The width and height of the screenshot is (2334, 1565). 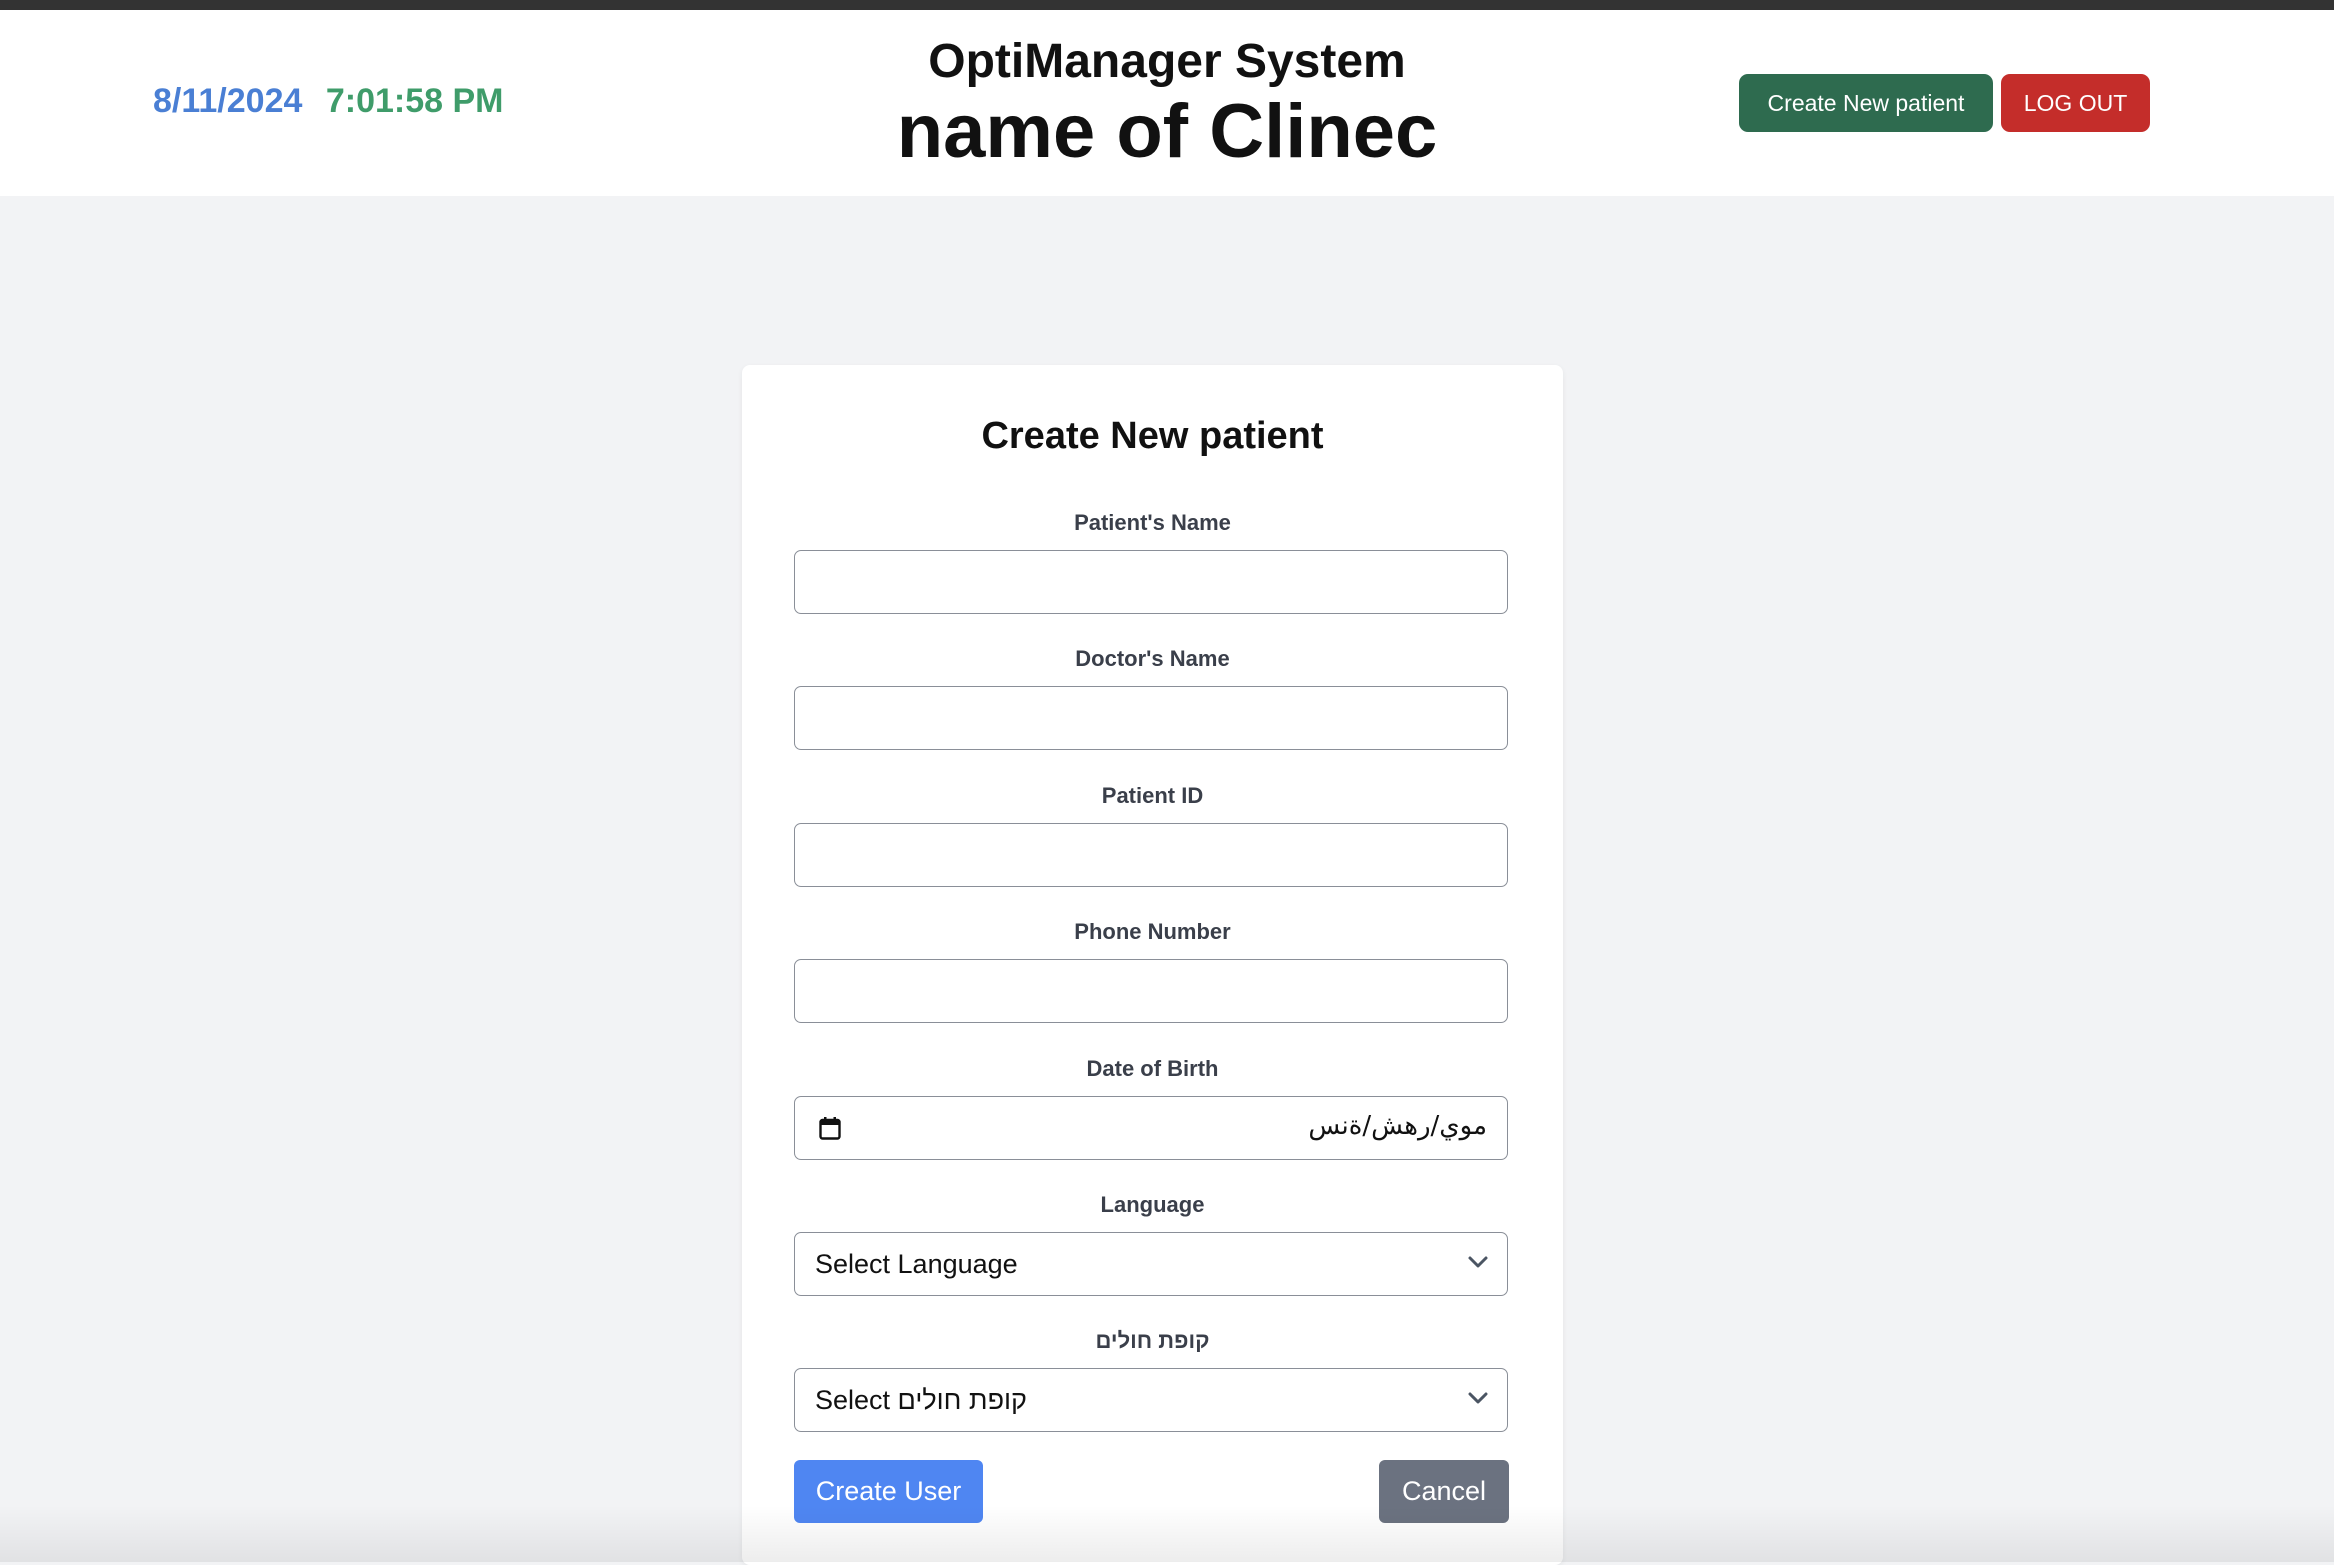 I want to click on language-label: Language, so click(x=1152, y=1204).